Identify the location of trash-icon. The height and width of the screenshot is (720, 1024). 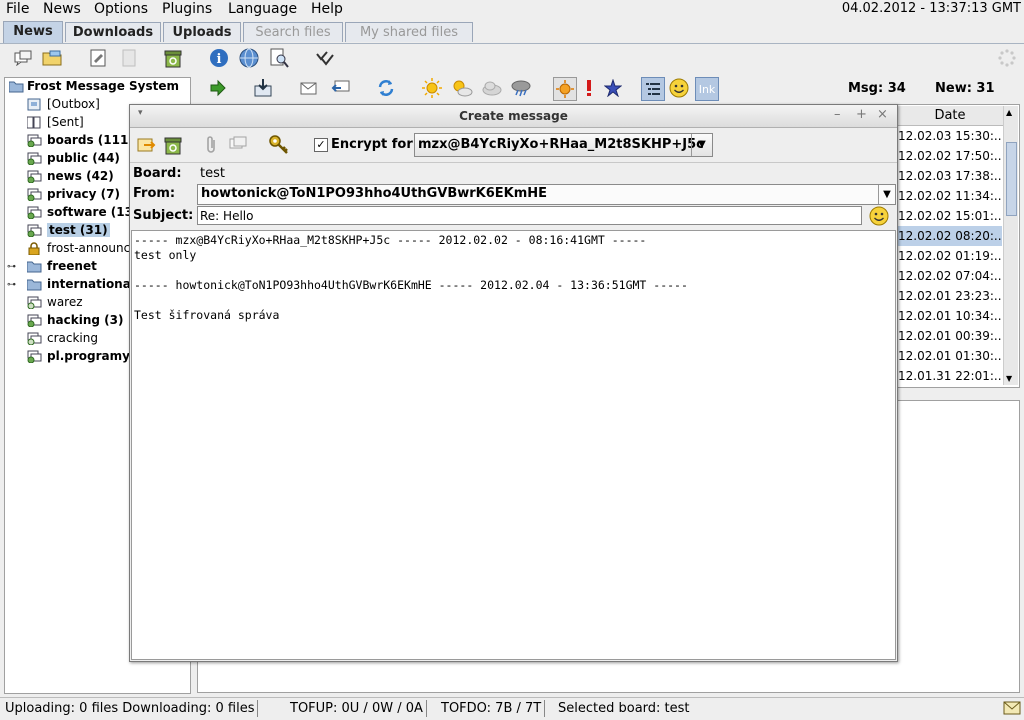
(173, 58).